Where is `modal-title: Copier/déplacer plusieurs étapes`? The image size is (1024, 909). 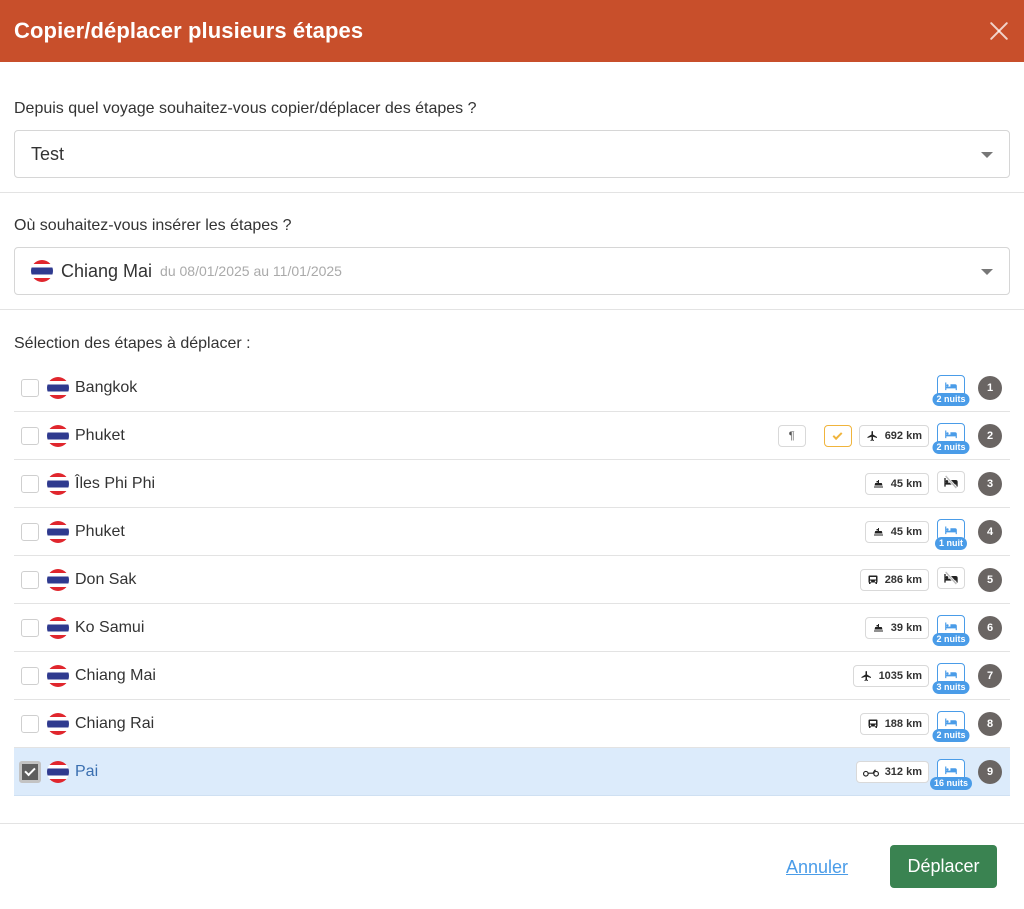 modal-title: Copier/déplacer plusieurs étapes is located at coordinates (189, 30).